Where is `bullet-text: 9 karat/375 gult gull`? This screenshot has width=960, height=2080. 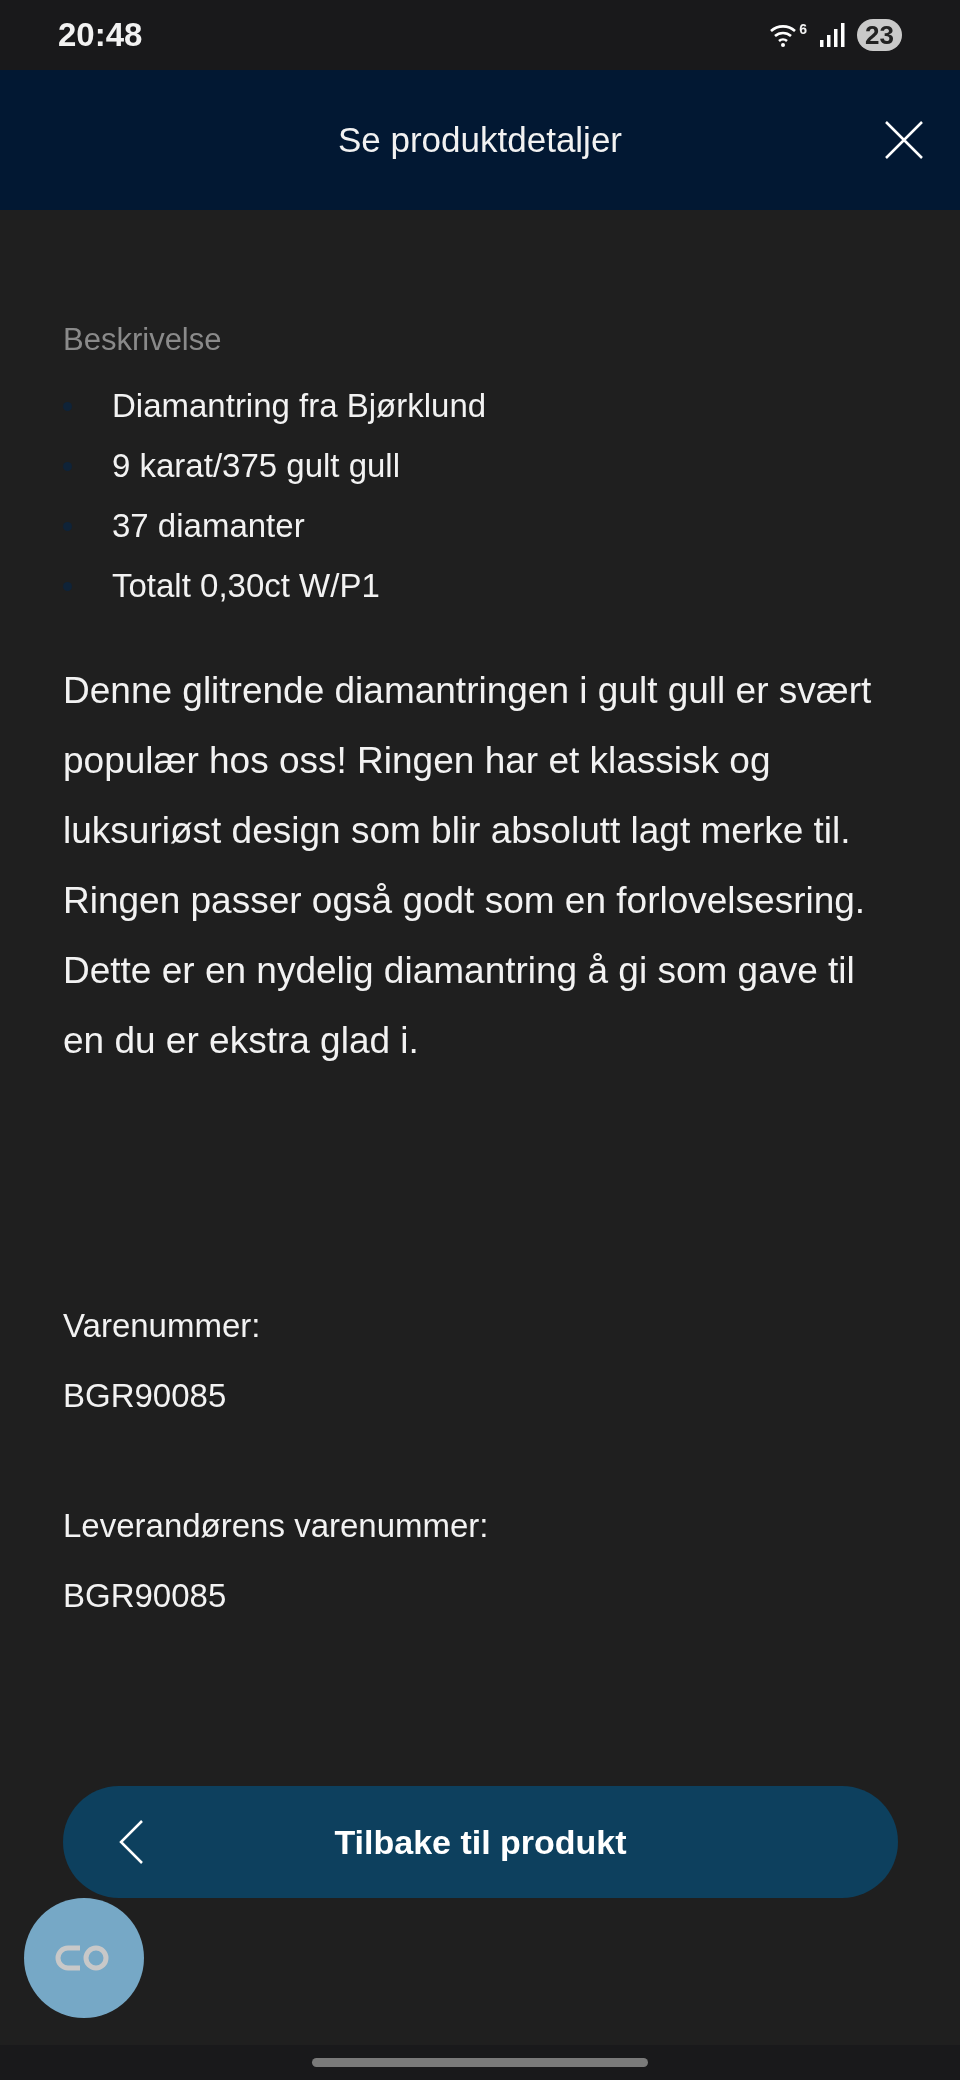
bullet-text: 9 karat/375 gult gull is located at coordinates (256, 466).